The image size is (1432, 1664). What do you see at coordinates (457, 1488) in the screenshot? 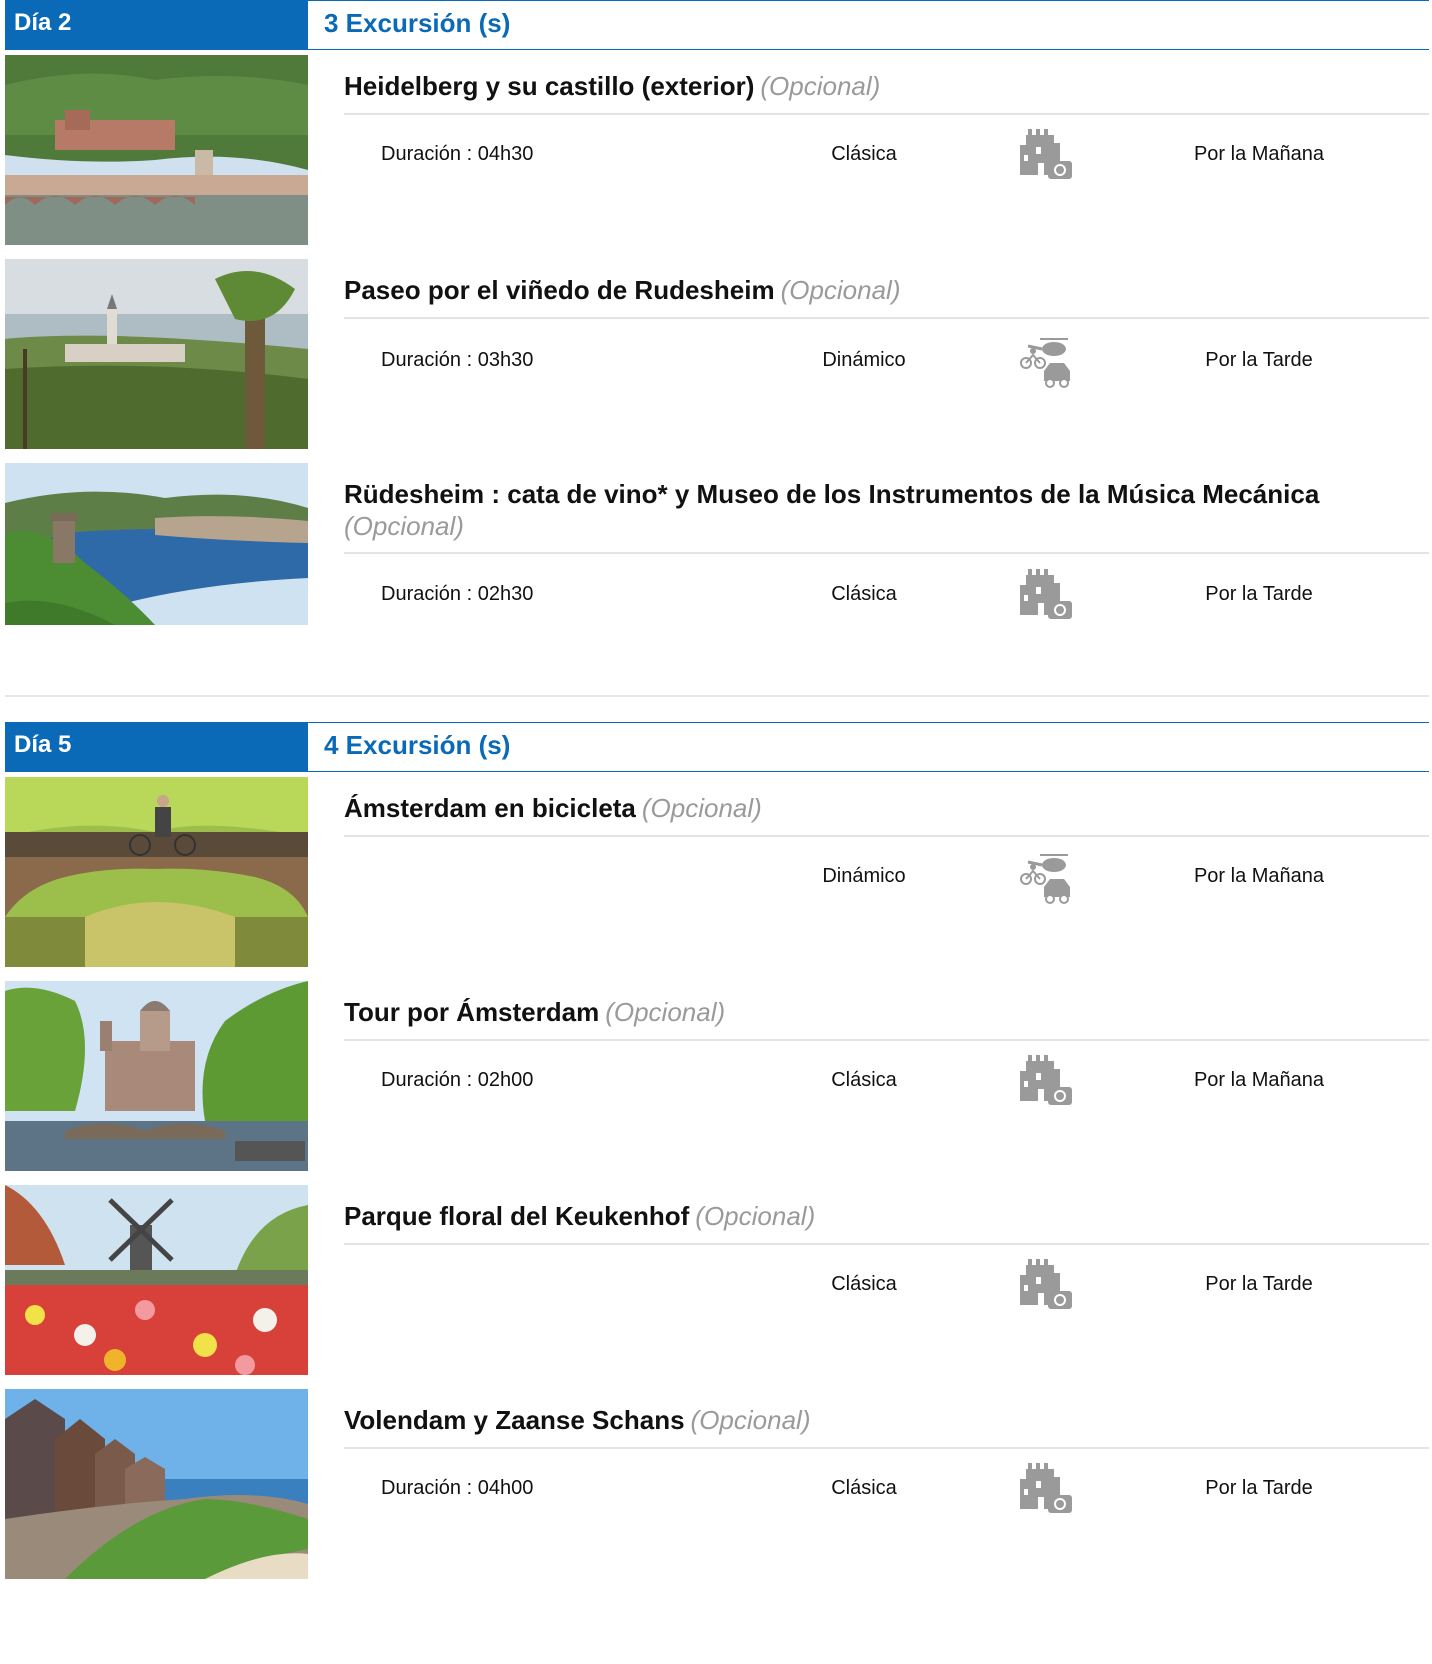
I see `duration: Duración : 04h00` at bounding box center [457, 1488].